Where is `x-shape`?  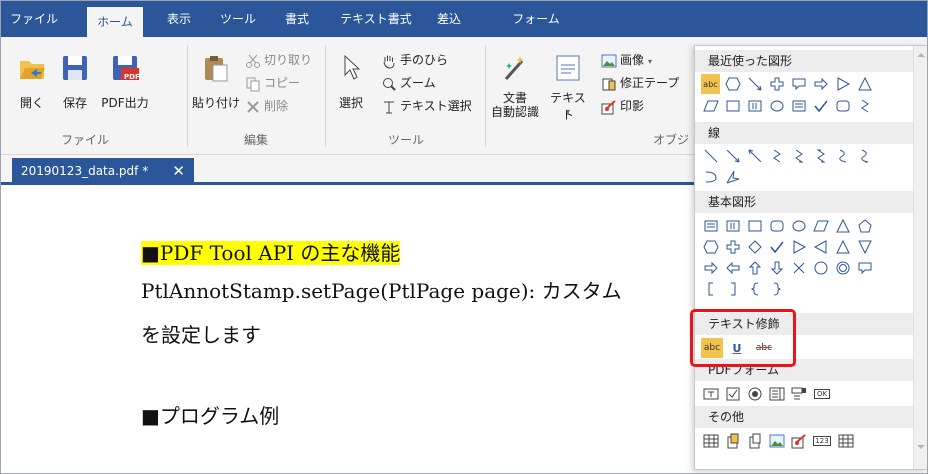
x-shape is located at coordinates (798, 268).